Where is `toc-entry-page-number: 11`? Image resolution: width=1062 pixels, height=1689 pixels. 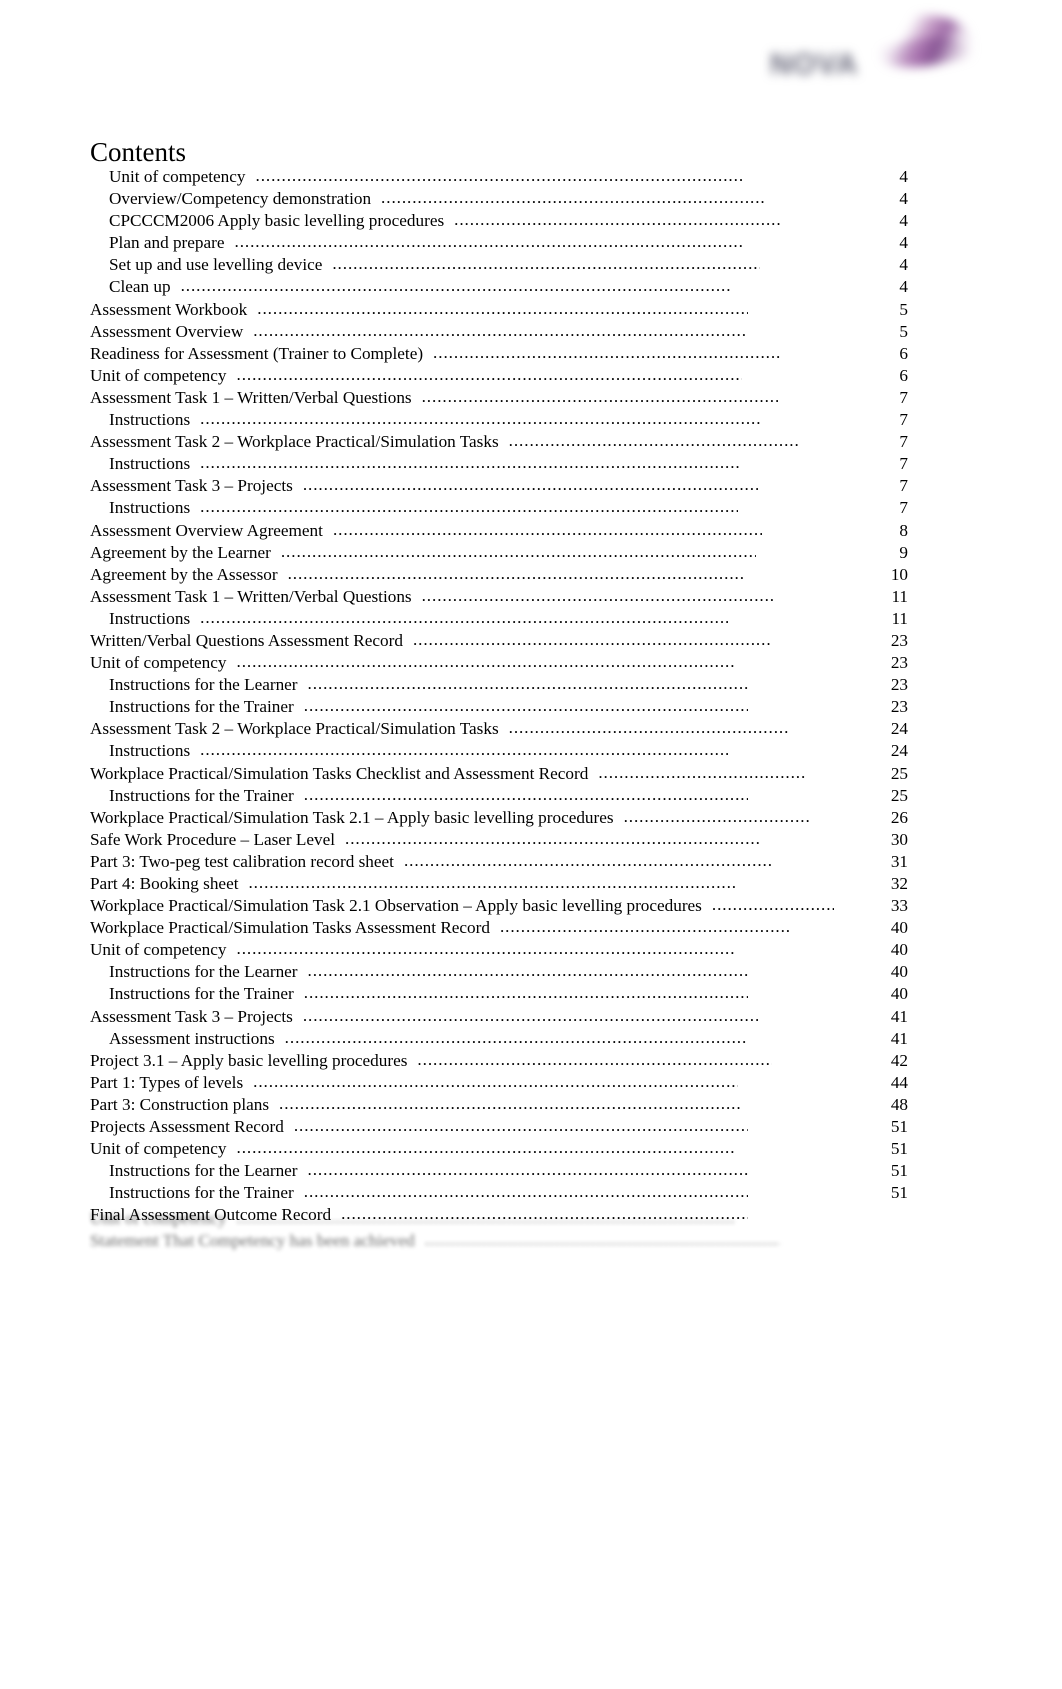
toc-entry-page-number: 11 is located at coordinates (899, 618).